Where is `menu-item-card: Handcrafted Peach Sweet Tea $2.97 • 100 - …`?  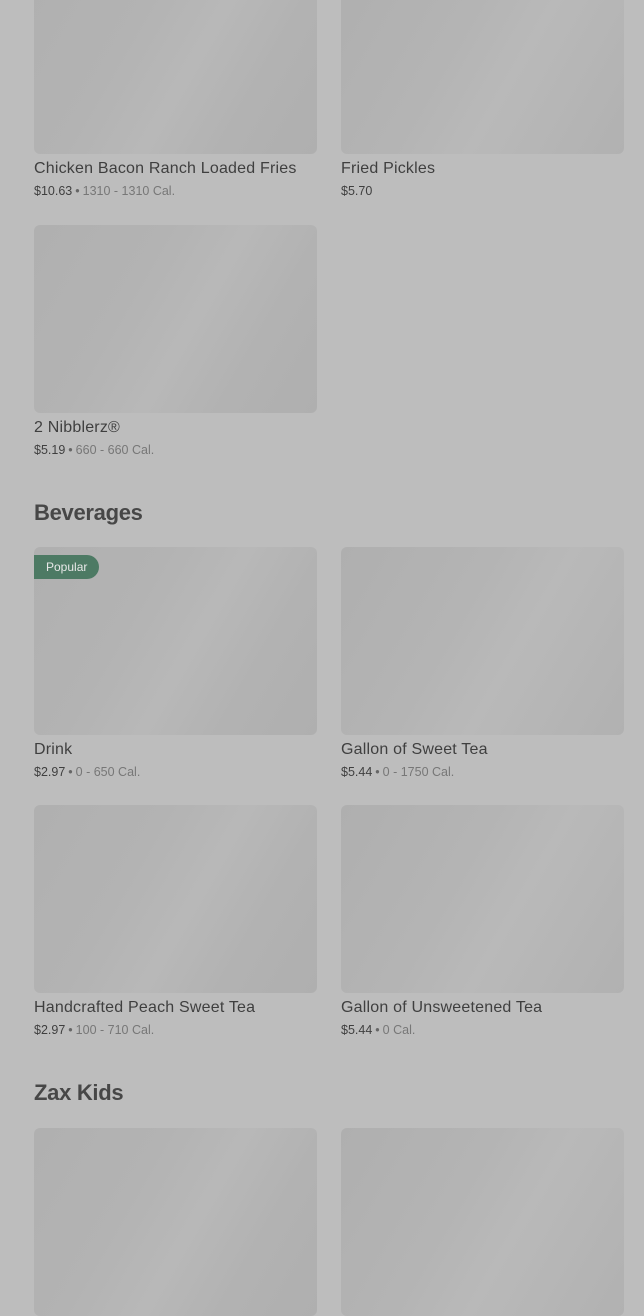 menu-item-card: Handcrafted Peach Sweet Tea $2.97 • 100 - … is located at coordinates (175, 921).